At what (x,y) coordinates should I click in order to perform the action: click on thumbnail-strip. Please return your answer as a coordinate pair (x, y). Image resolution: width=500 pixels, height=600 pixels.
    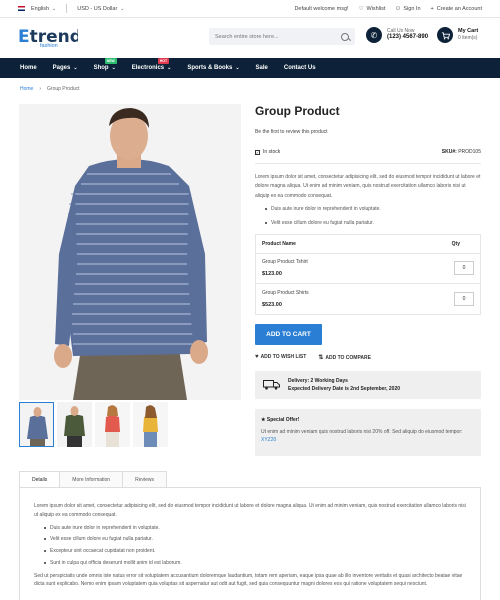
    Looking at the image, I should click on (93, 424).